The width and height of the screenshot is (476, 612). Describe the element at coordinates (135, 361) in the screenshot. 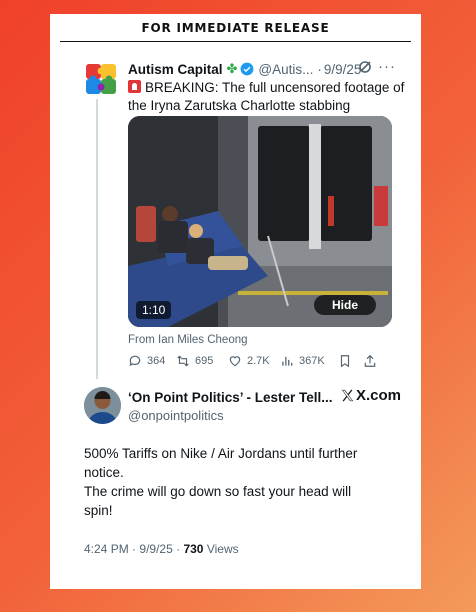

I see `reply-icon` at that location.